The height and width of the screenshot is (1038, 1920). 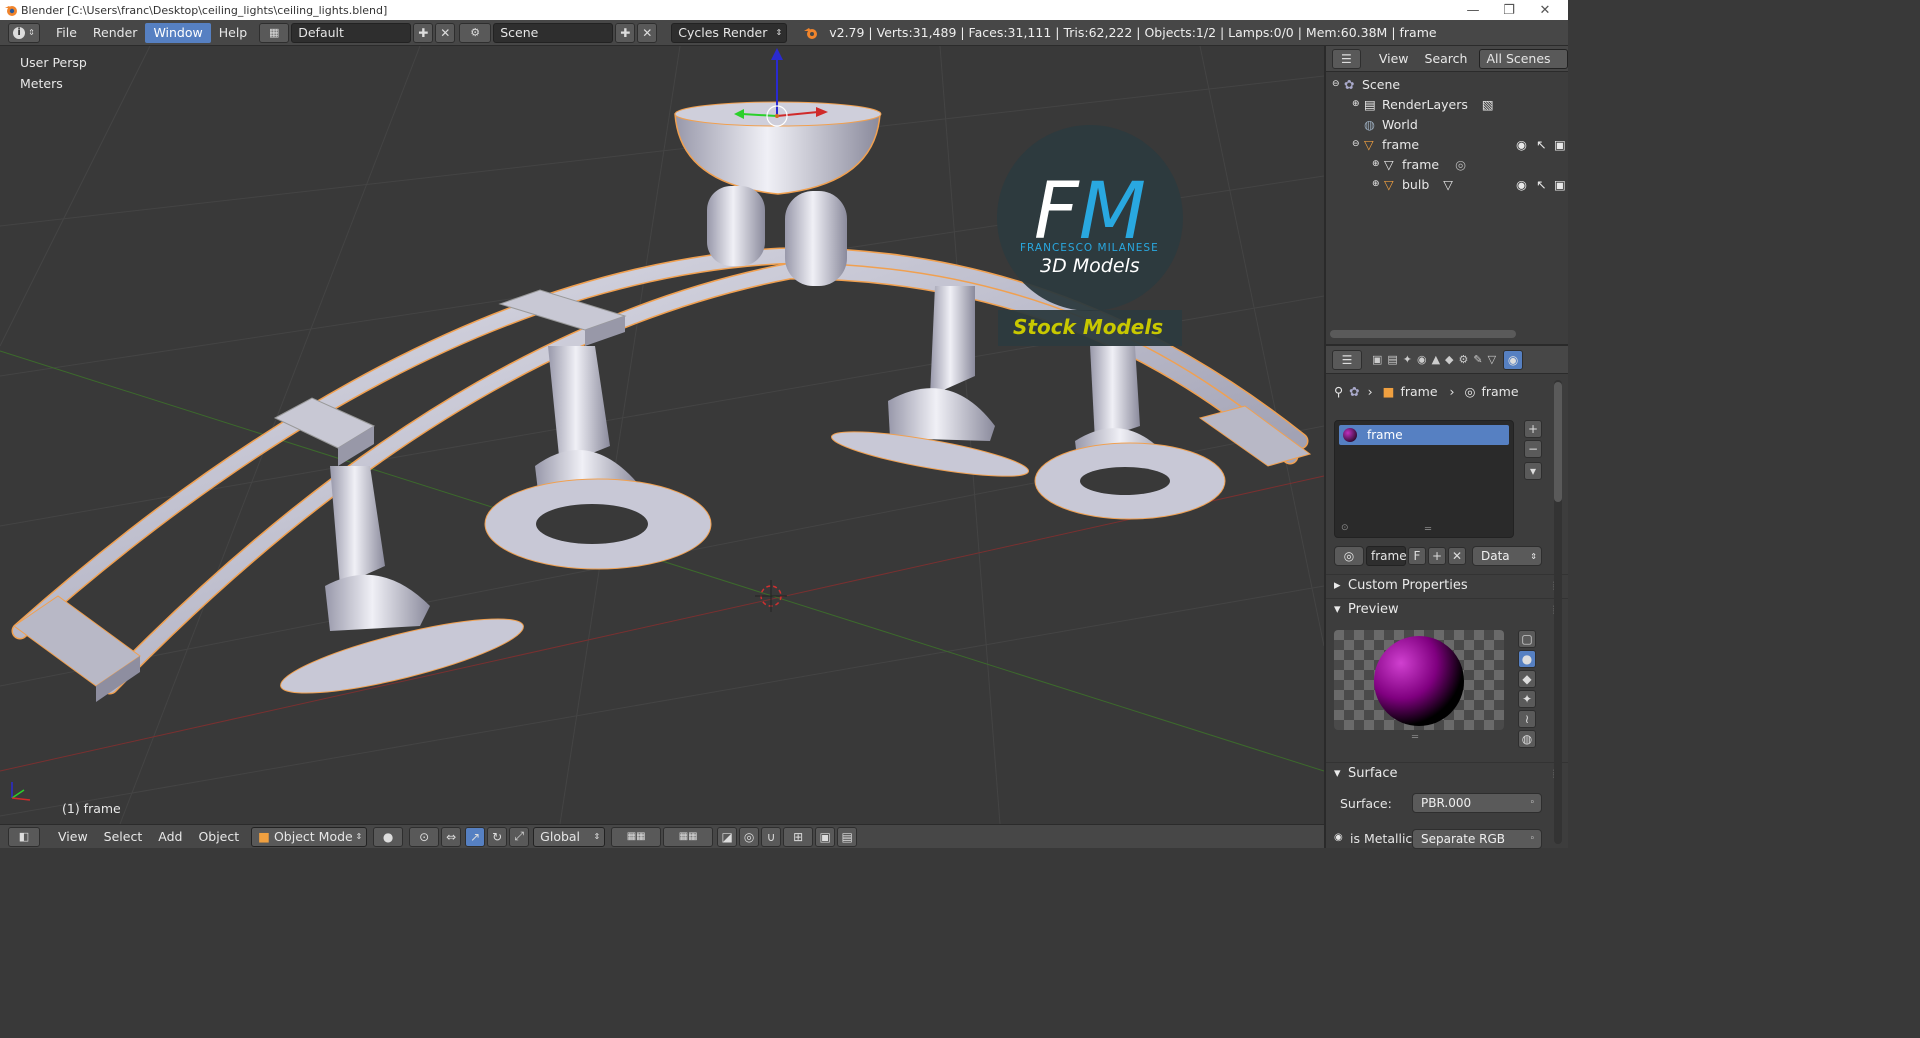 I want to click on metallic-input-field: Separate RGB ◦, so click(x=1477, y=839).